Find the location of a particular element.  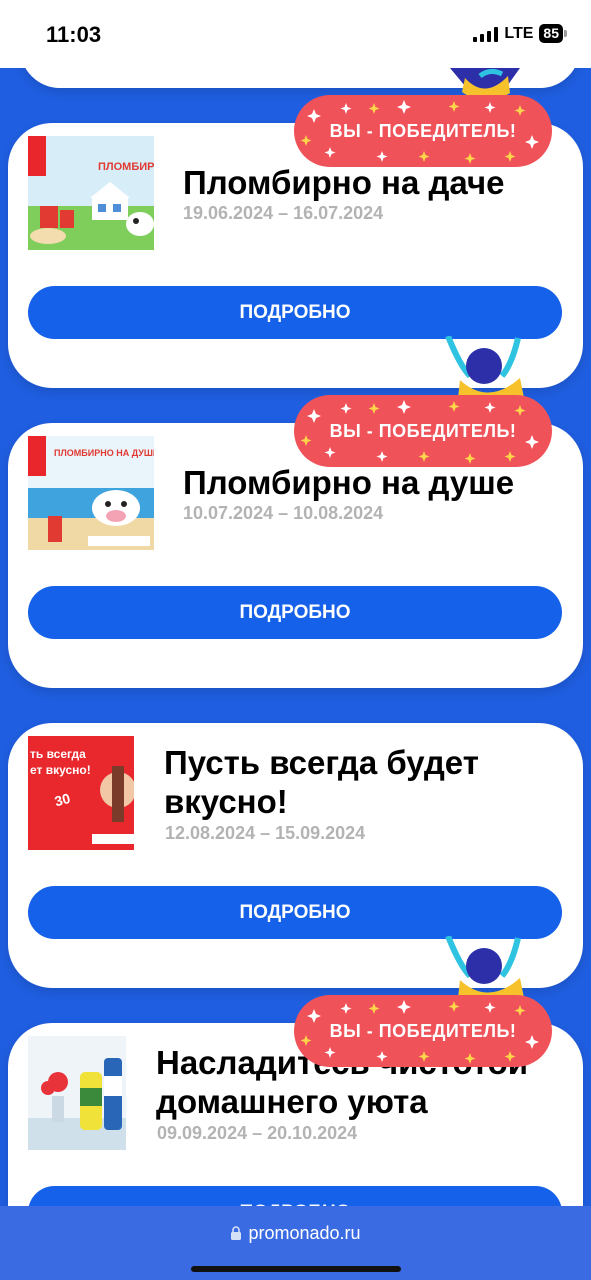

promo-title: Пусть всегда будет is located at coordinates (321, 762).